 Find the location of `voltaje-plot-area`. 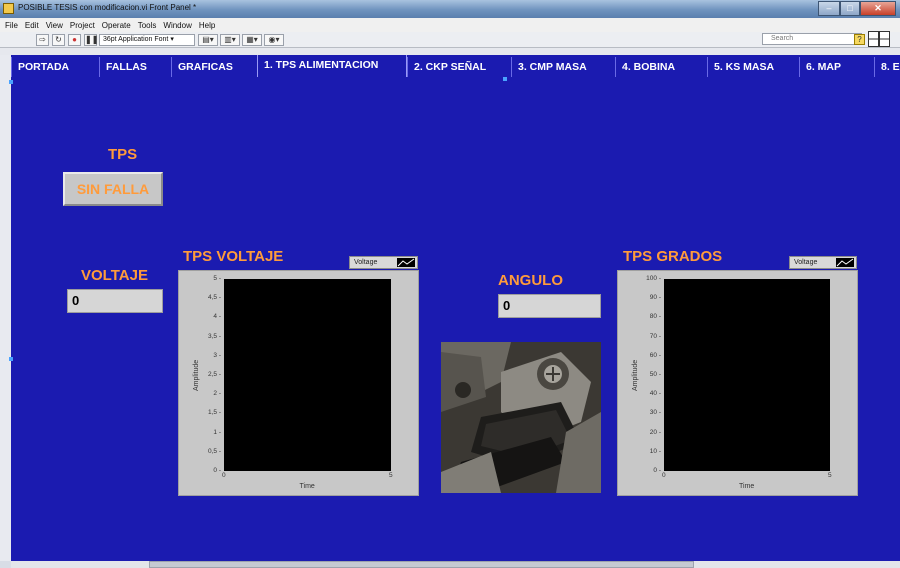

voltaje-plot-area is located at coordinates (307, 375).